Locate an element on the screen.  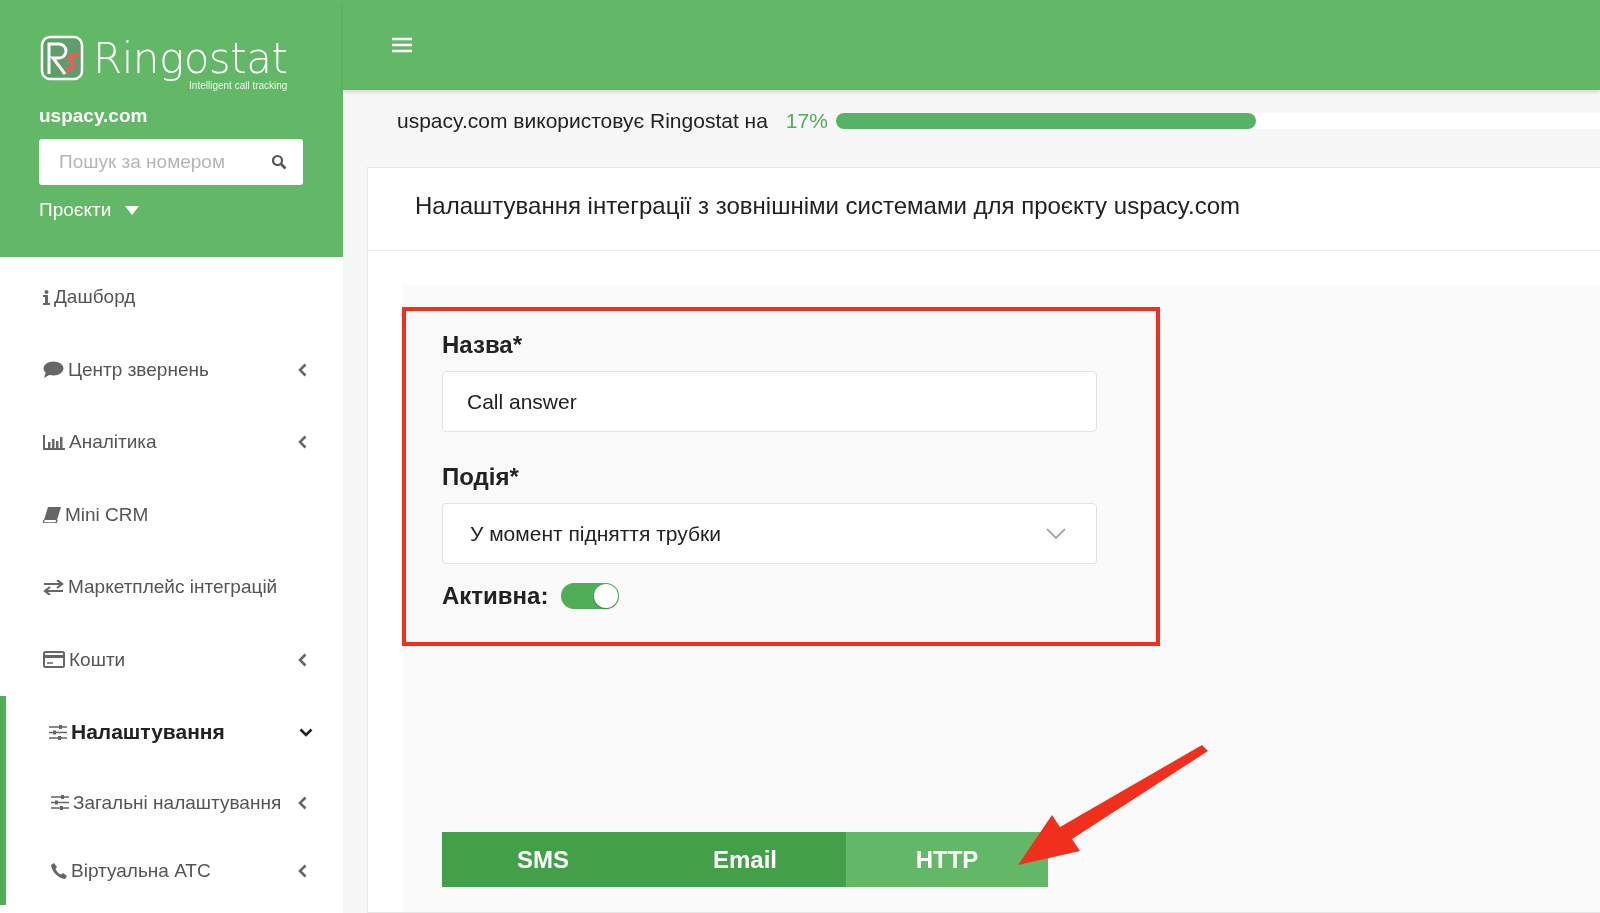
bar-chart-icon is located at coordinates (54, 442).